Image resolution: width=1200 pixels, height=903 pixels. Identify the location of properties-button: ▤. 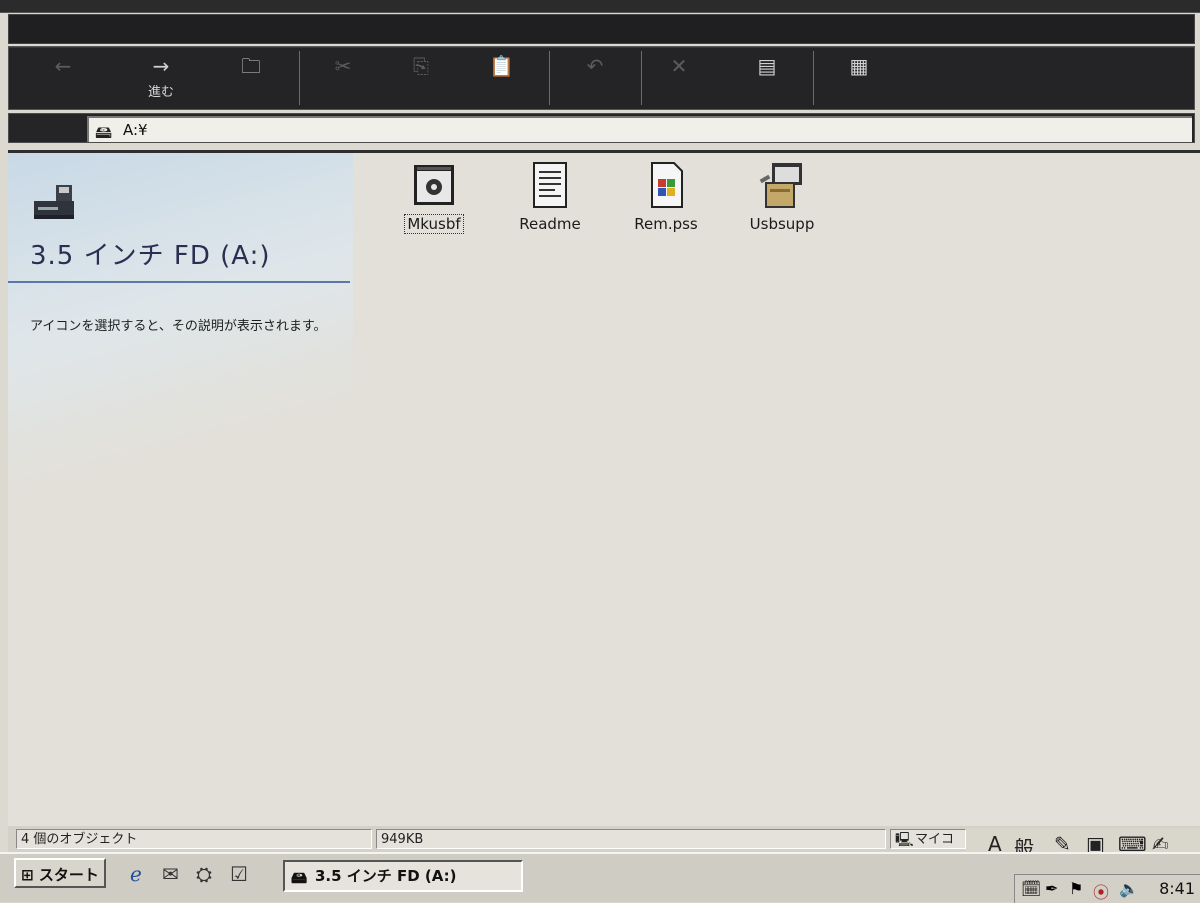
(767, 78).